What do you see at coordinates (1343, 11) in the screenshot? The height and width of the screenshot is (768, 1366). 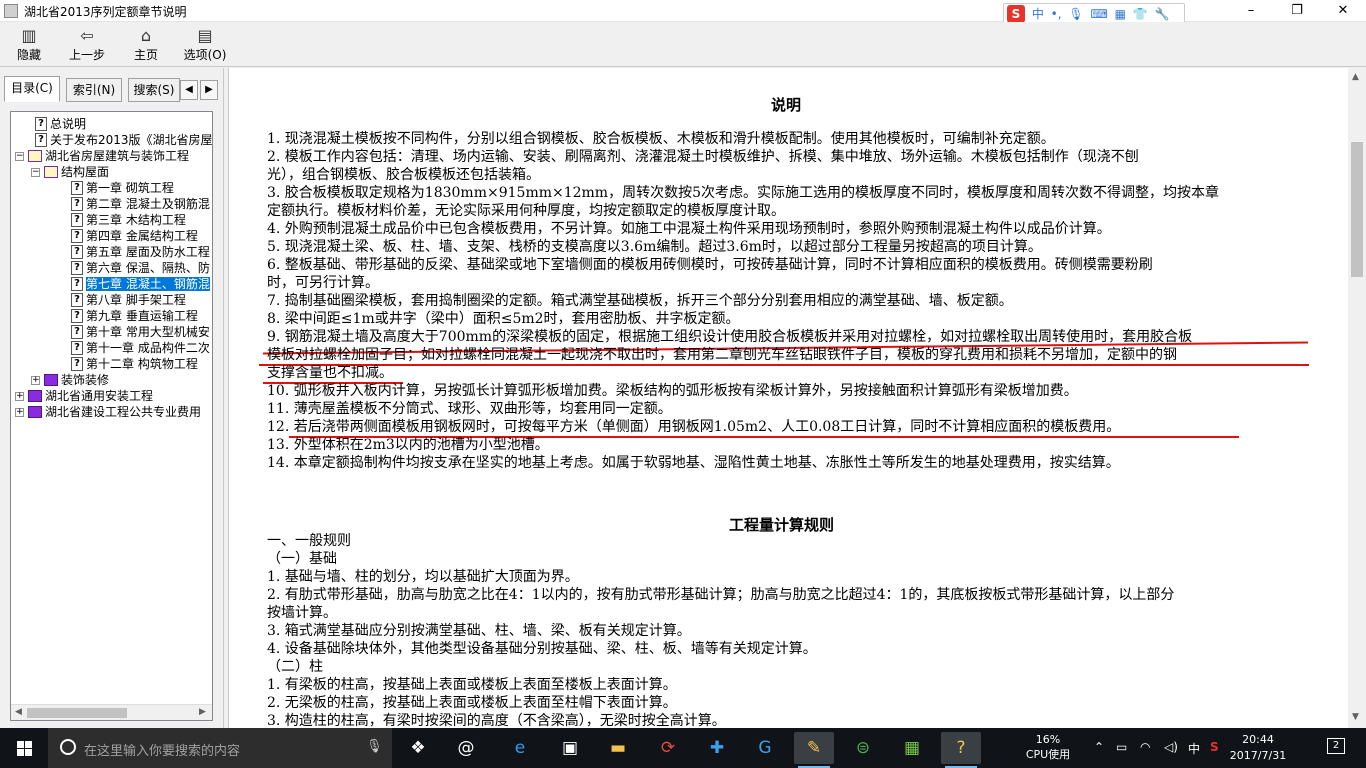 I see `close-button: ✕` at bounding box center [1343, 11].